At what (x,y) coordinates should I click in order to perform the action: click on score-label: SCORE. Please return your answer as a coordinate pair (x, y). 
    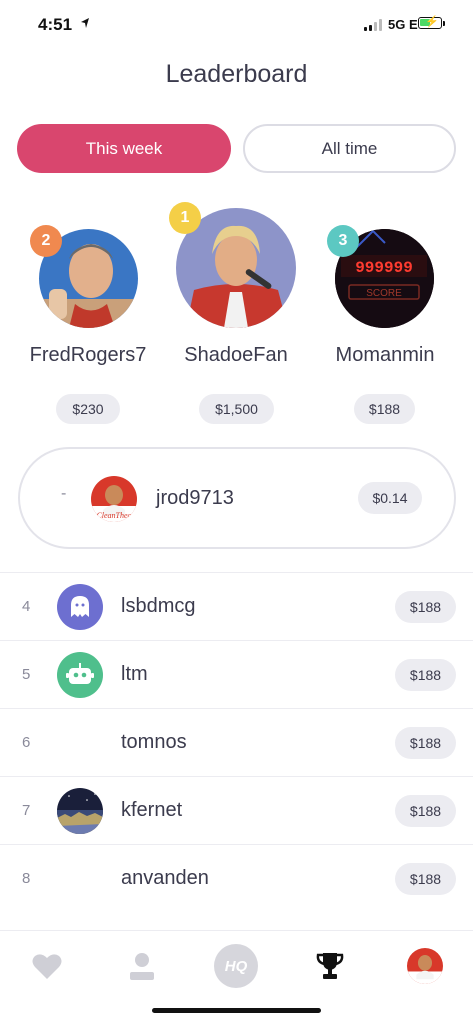
    Looking at the image, I should click on (384, 293).